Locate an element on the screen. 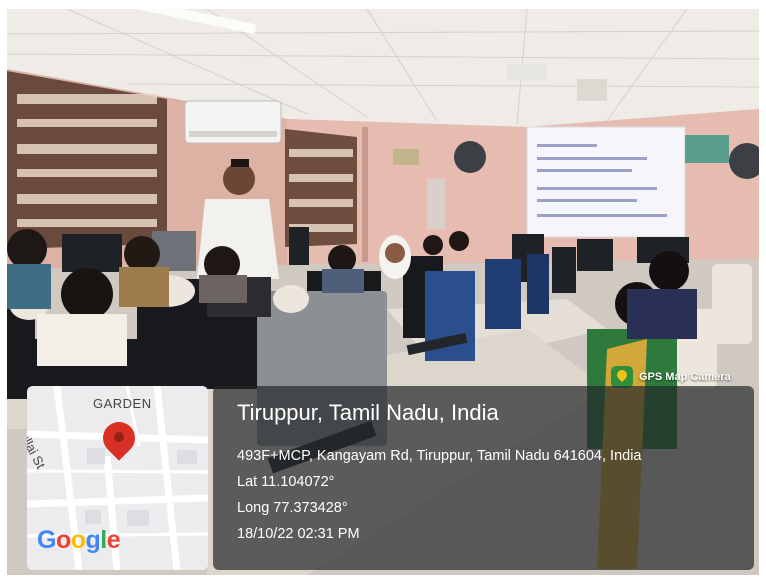  location-longitude: Long 77.373428° is located at coordinates (292, 508).